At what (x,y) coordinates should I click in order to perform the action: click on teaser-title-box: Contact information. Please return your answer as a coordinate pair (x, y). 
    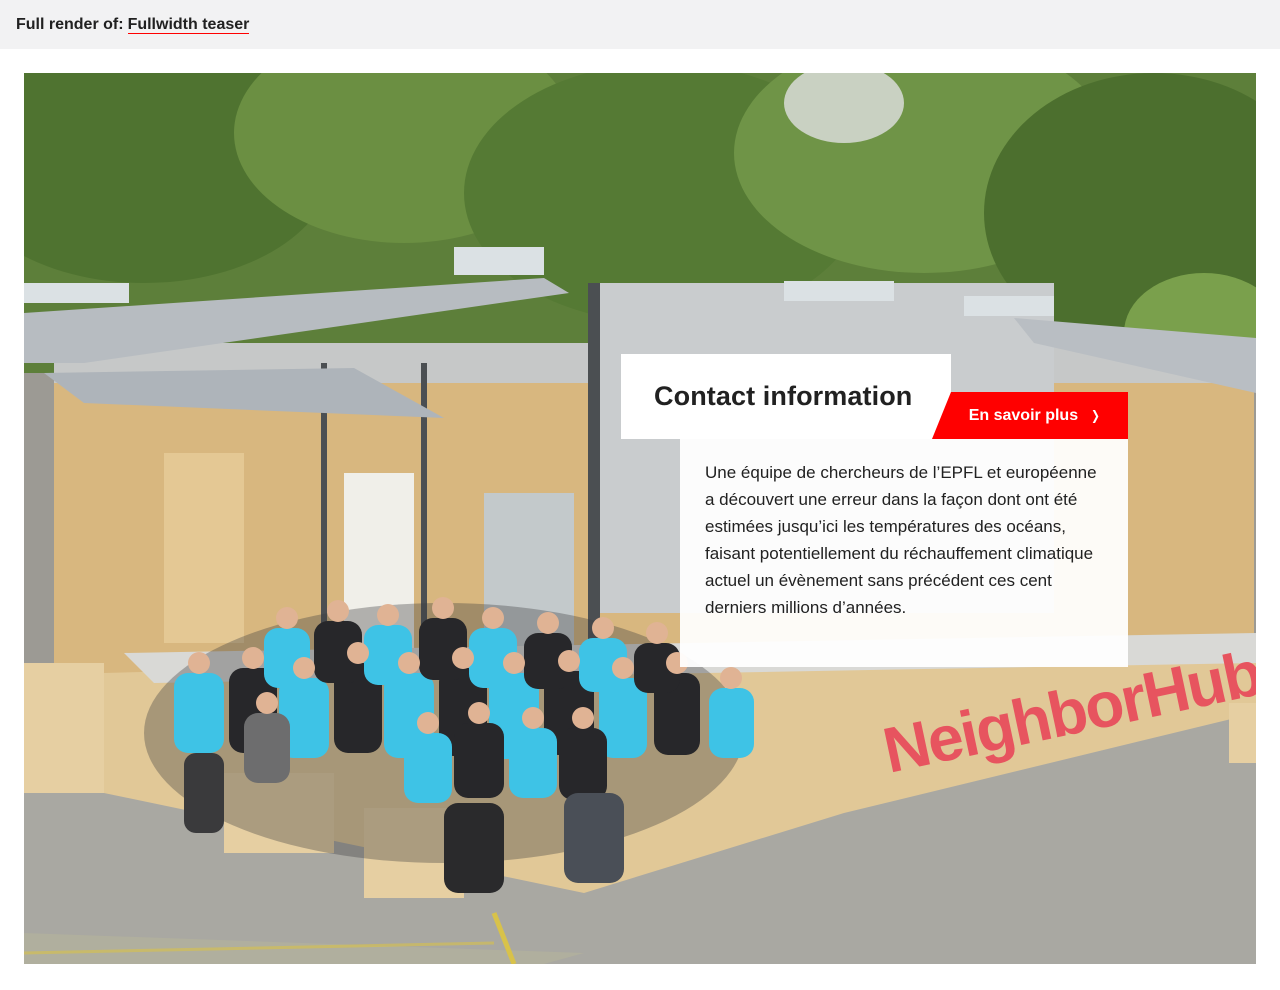
    Looking at the image, I should click on (786, 396).